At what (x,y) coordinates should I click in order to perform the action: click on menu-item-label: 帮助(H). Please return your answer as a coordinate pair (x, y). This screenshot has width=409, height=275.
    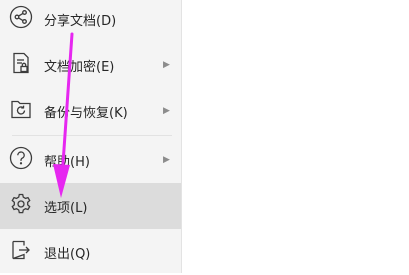
    Looking at the image, I should click on (67, 162).